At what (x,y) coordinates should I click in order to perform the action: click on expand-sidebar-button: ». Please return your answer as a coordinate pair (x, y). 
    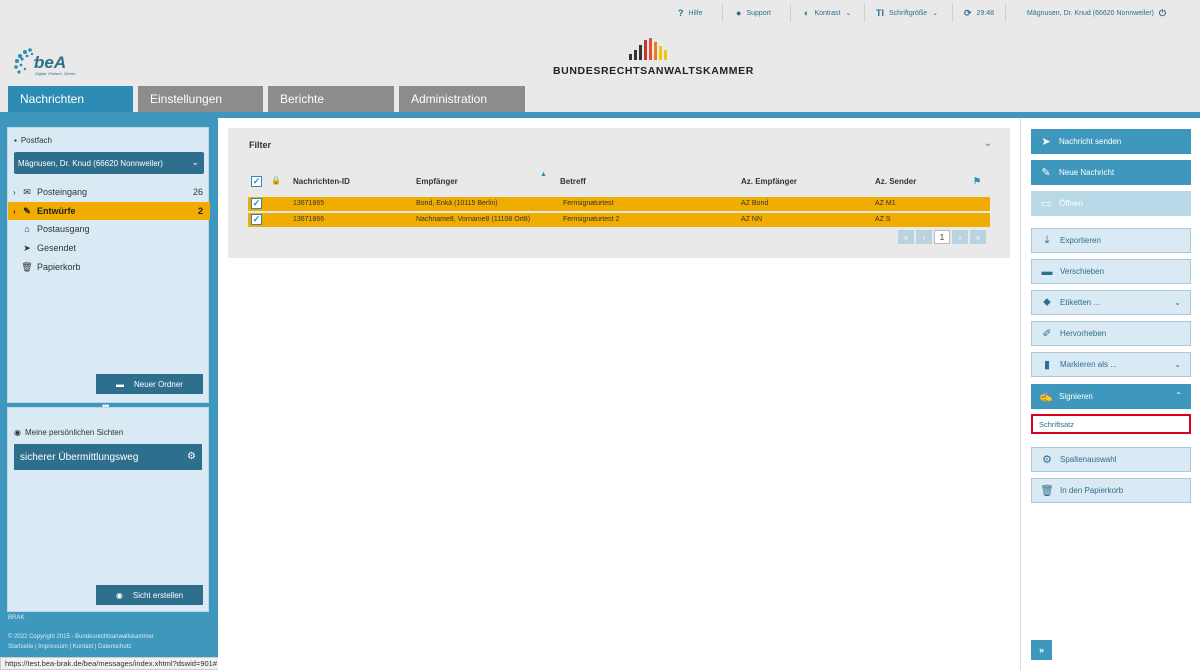
    Looking at the image, I should click on (1041, 650).